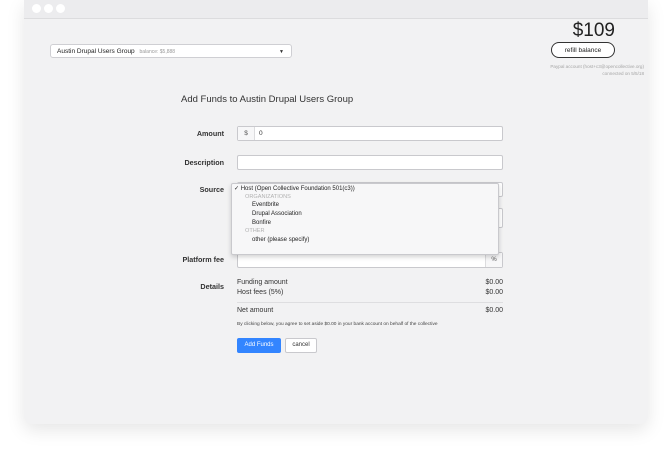 The height and width of the screenshot is (464, 672). What do you see at coordinates (210, 133) in the screenshot?
I see `amount-label: Amount` at bounding box center [210, 133].